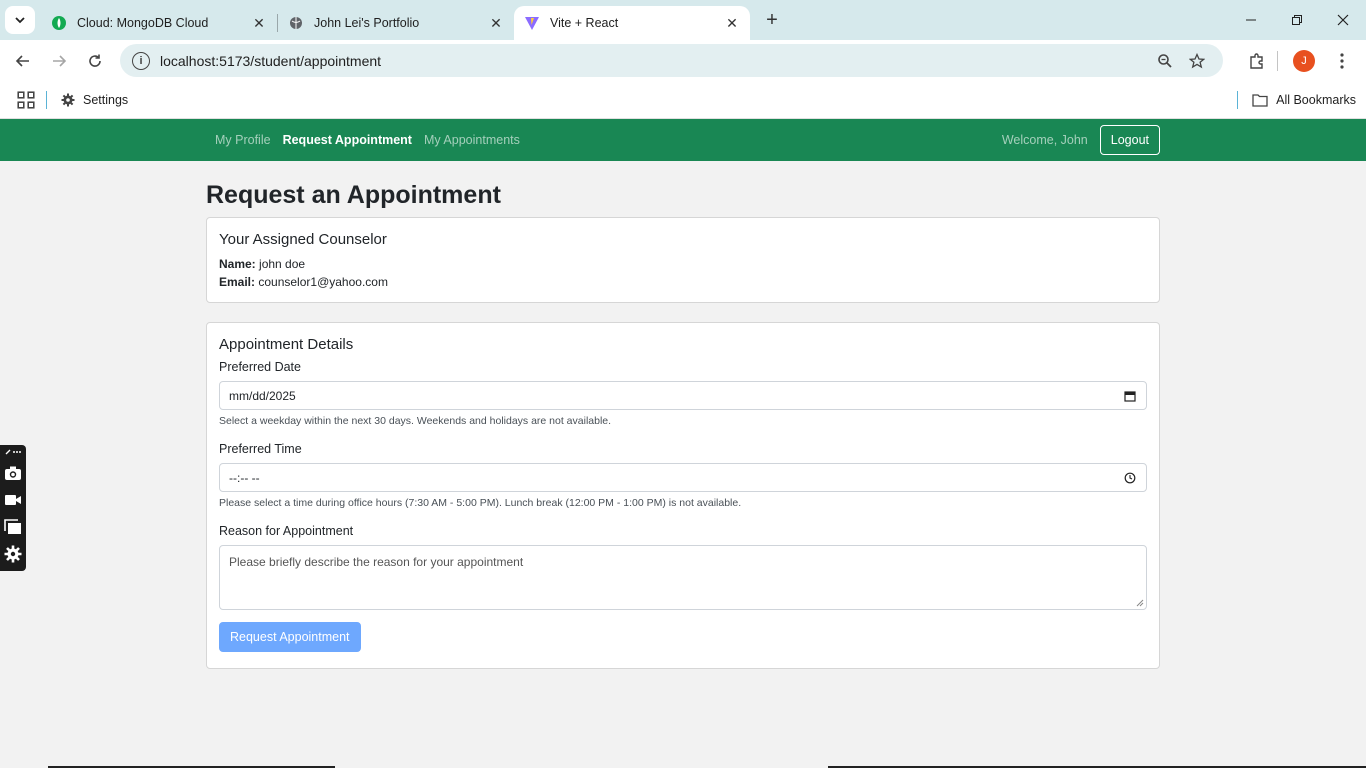 The image size is (1366, 768). Describe the element at coordinates (286, 531) in the screenshot. I see `reason-label: Reason for Appointment` at that location.